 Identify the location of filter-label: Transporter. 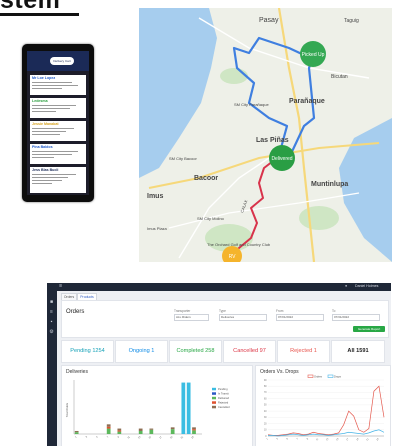
(182, 311).